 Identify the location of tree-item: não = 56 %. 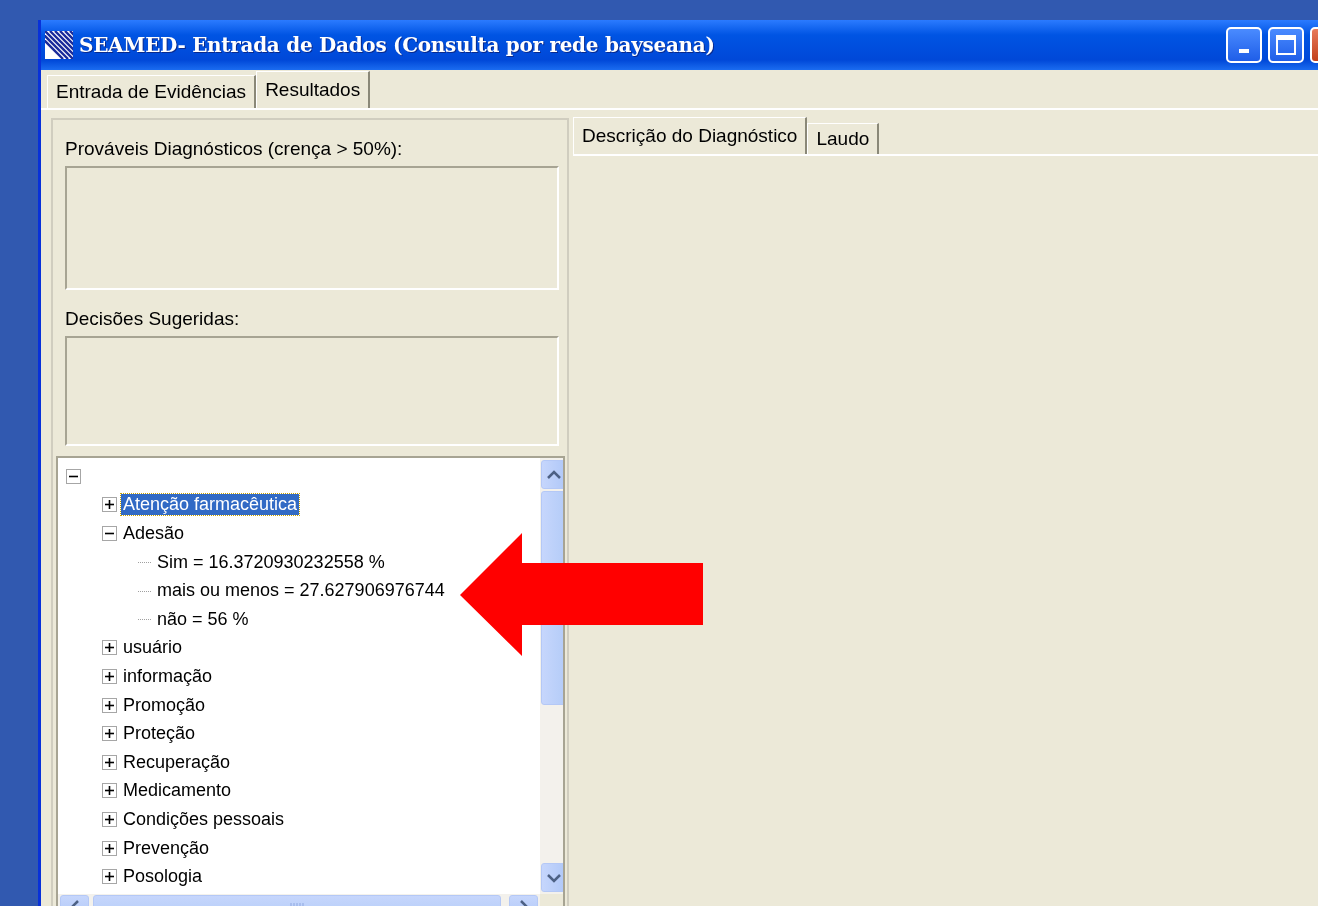
(203, 619).